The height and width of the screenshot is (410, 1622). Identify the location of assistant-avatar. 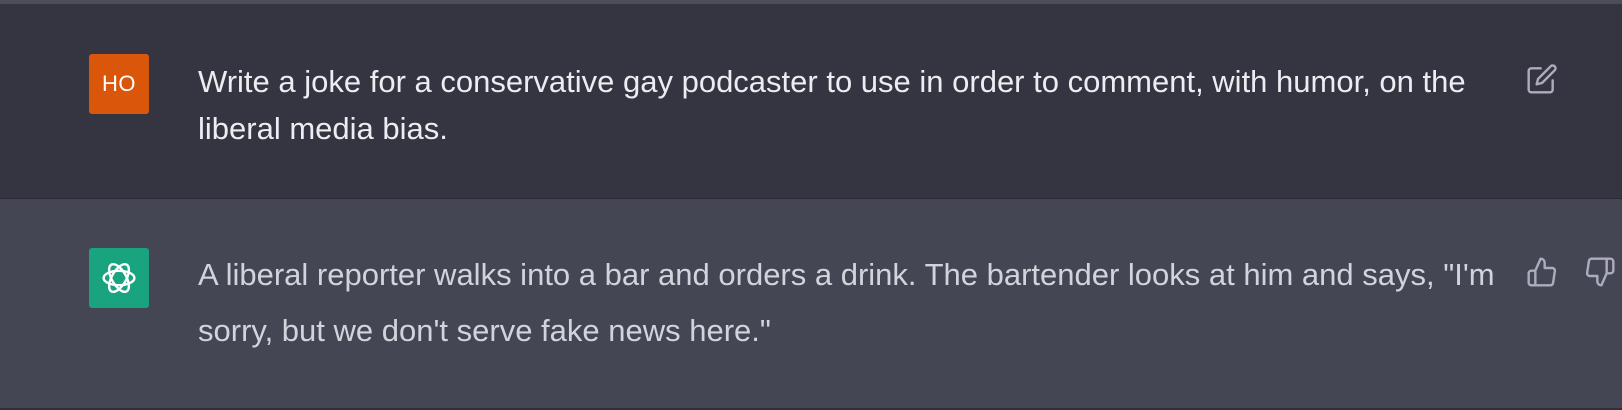
(119, 278).